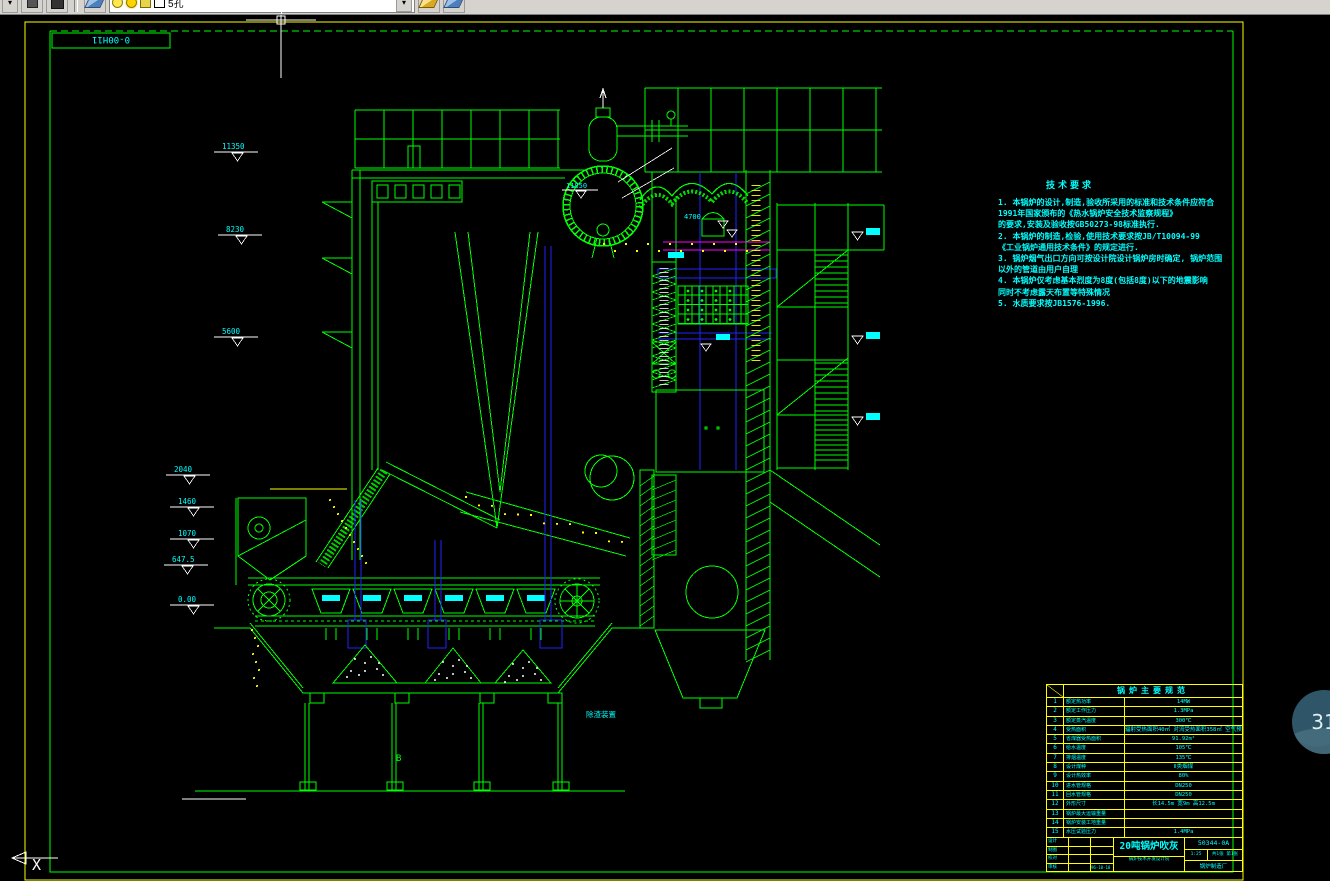  I want to click on ucs-icon: X, so click(34, 862).